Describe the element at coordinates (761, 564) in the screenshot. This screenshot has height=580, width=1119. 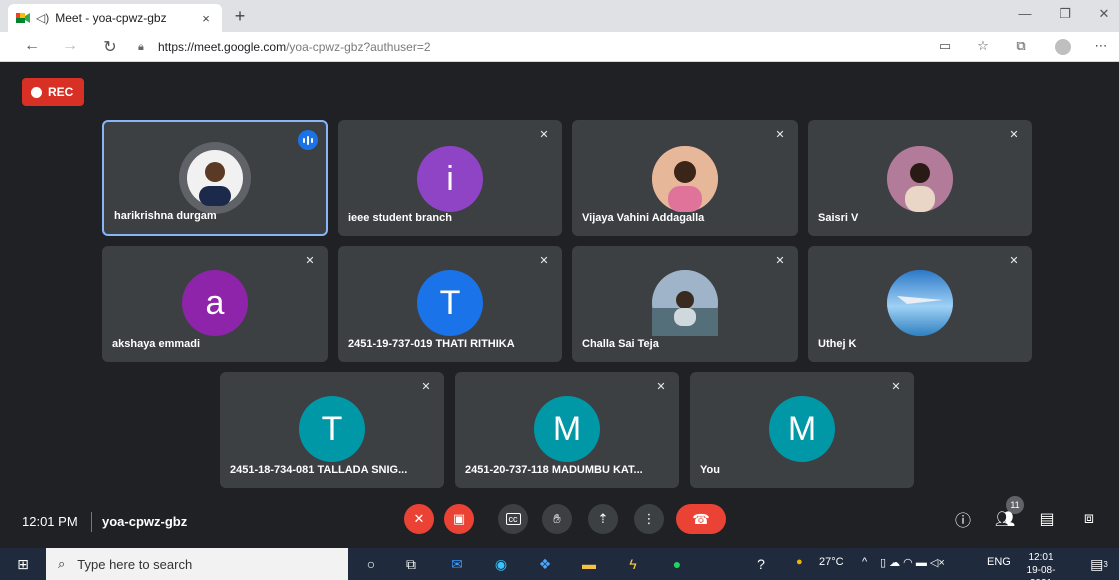
I see `help-icon: ?` at that location.